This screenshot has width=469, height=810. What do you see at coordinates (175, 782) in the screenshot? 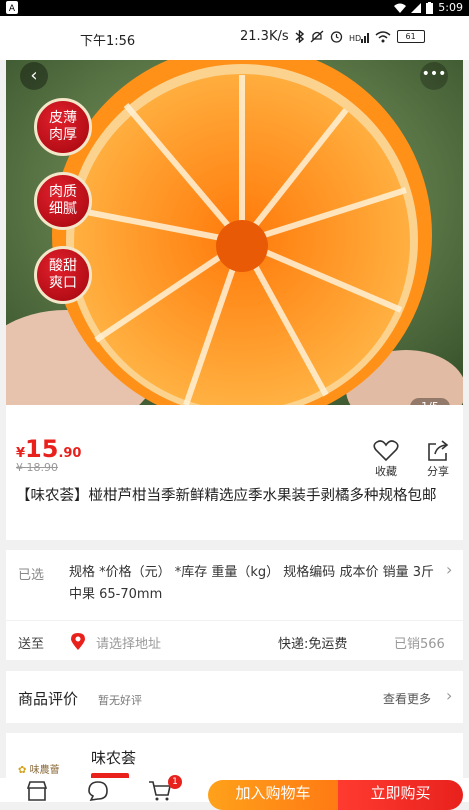
I see `cart-badge: 1` at bounding box center [175, 782].